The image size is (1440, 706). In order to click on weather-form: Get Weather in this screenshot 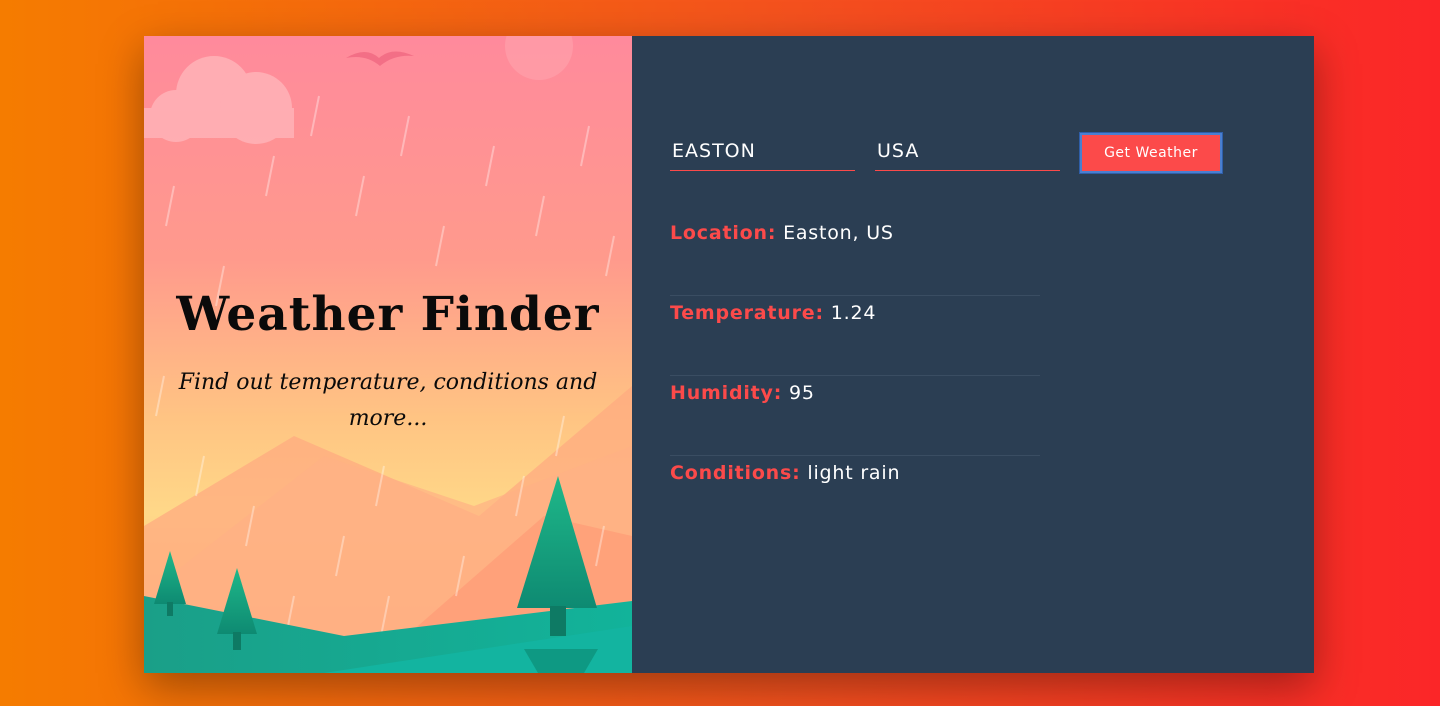, I will do `click(946, 152)`.